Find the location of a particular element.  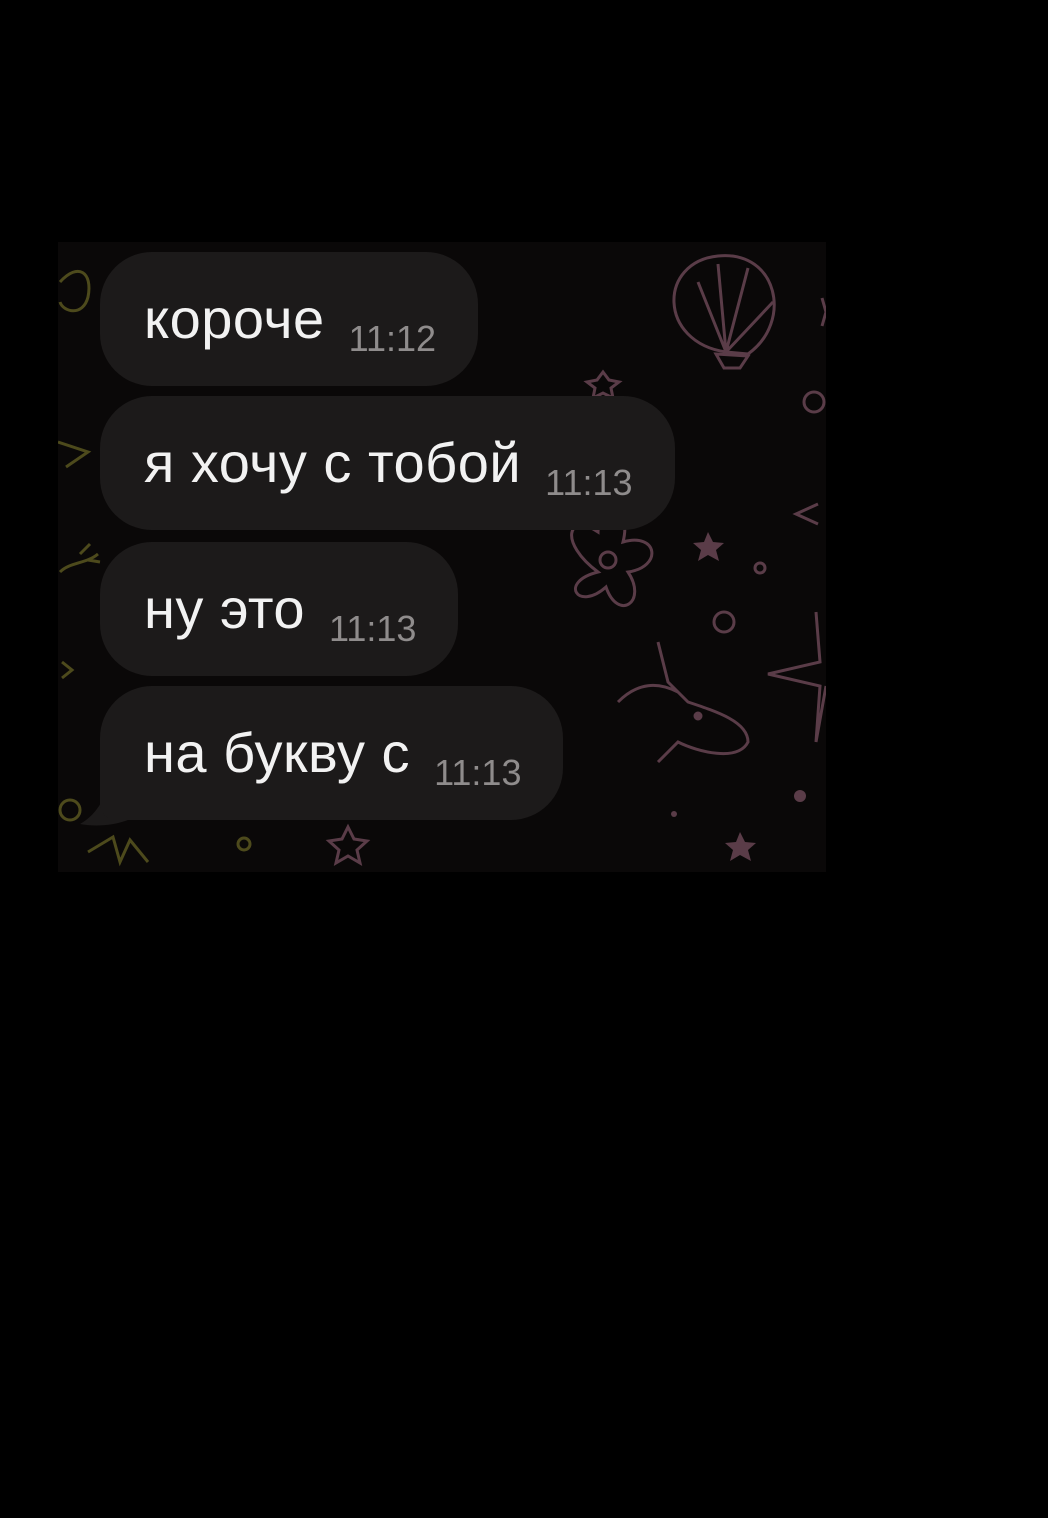

message-bubble: на букву с 11:13 is located at coordinates (332, 753).